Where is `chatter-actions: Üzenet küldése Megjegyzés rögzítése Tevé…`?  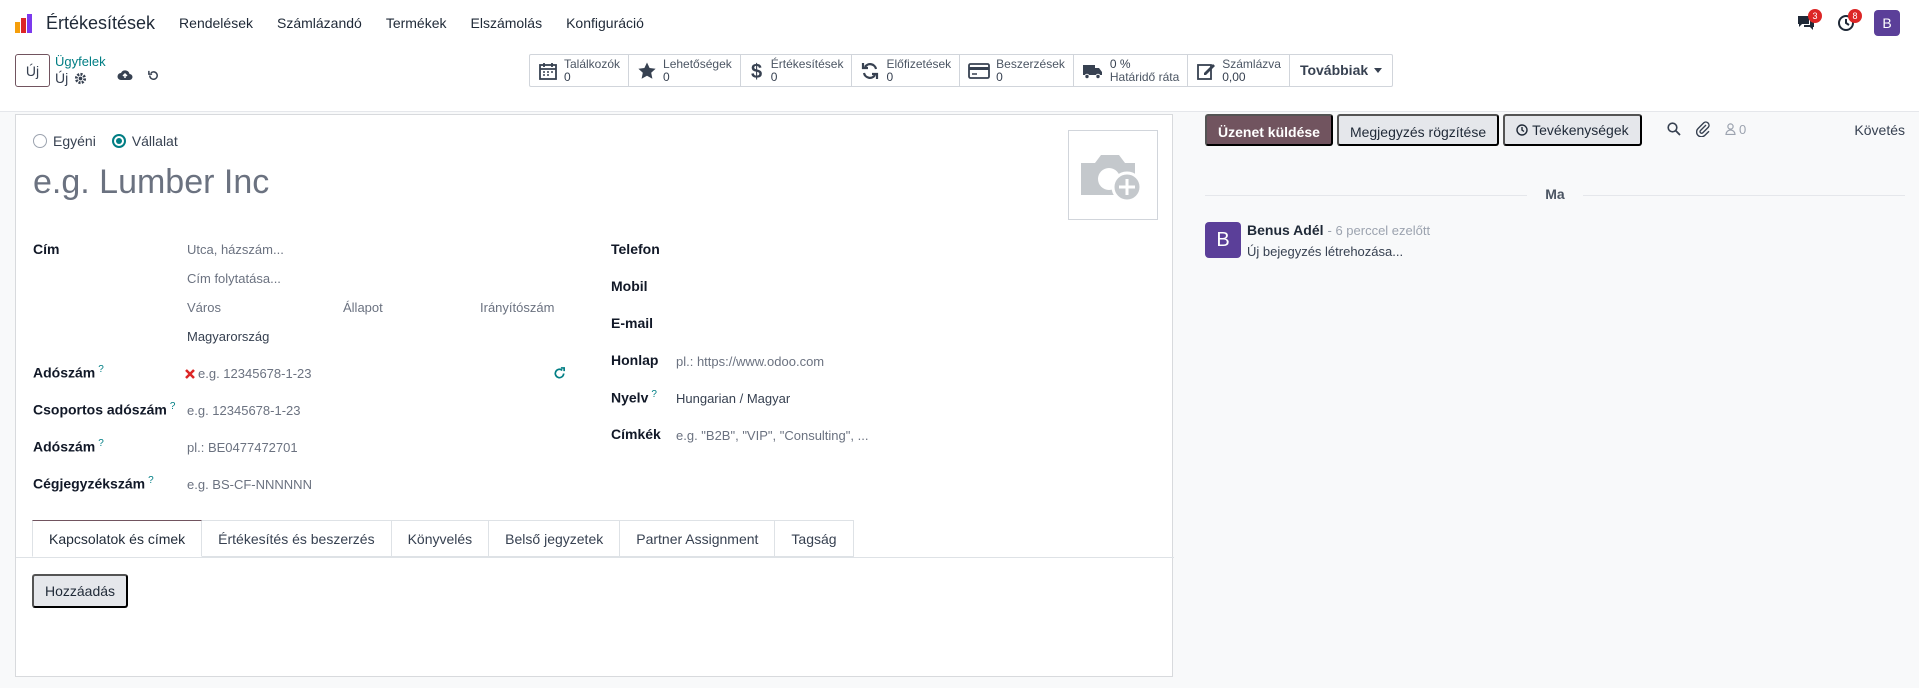
chatter-actions: Üzenet küldése Megjegyzés rögzítése Tevé… is located at coordinates (1423, 130).